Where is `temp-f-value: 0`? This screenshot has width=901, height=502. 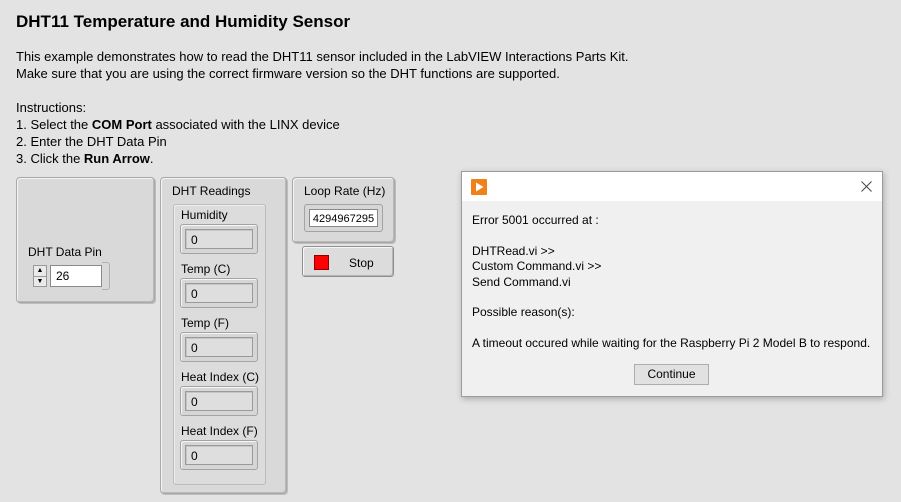
temp-f-value: 0 is located at coordinates (219, 347).